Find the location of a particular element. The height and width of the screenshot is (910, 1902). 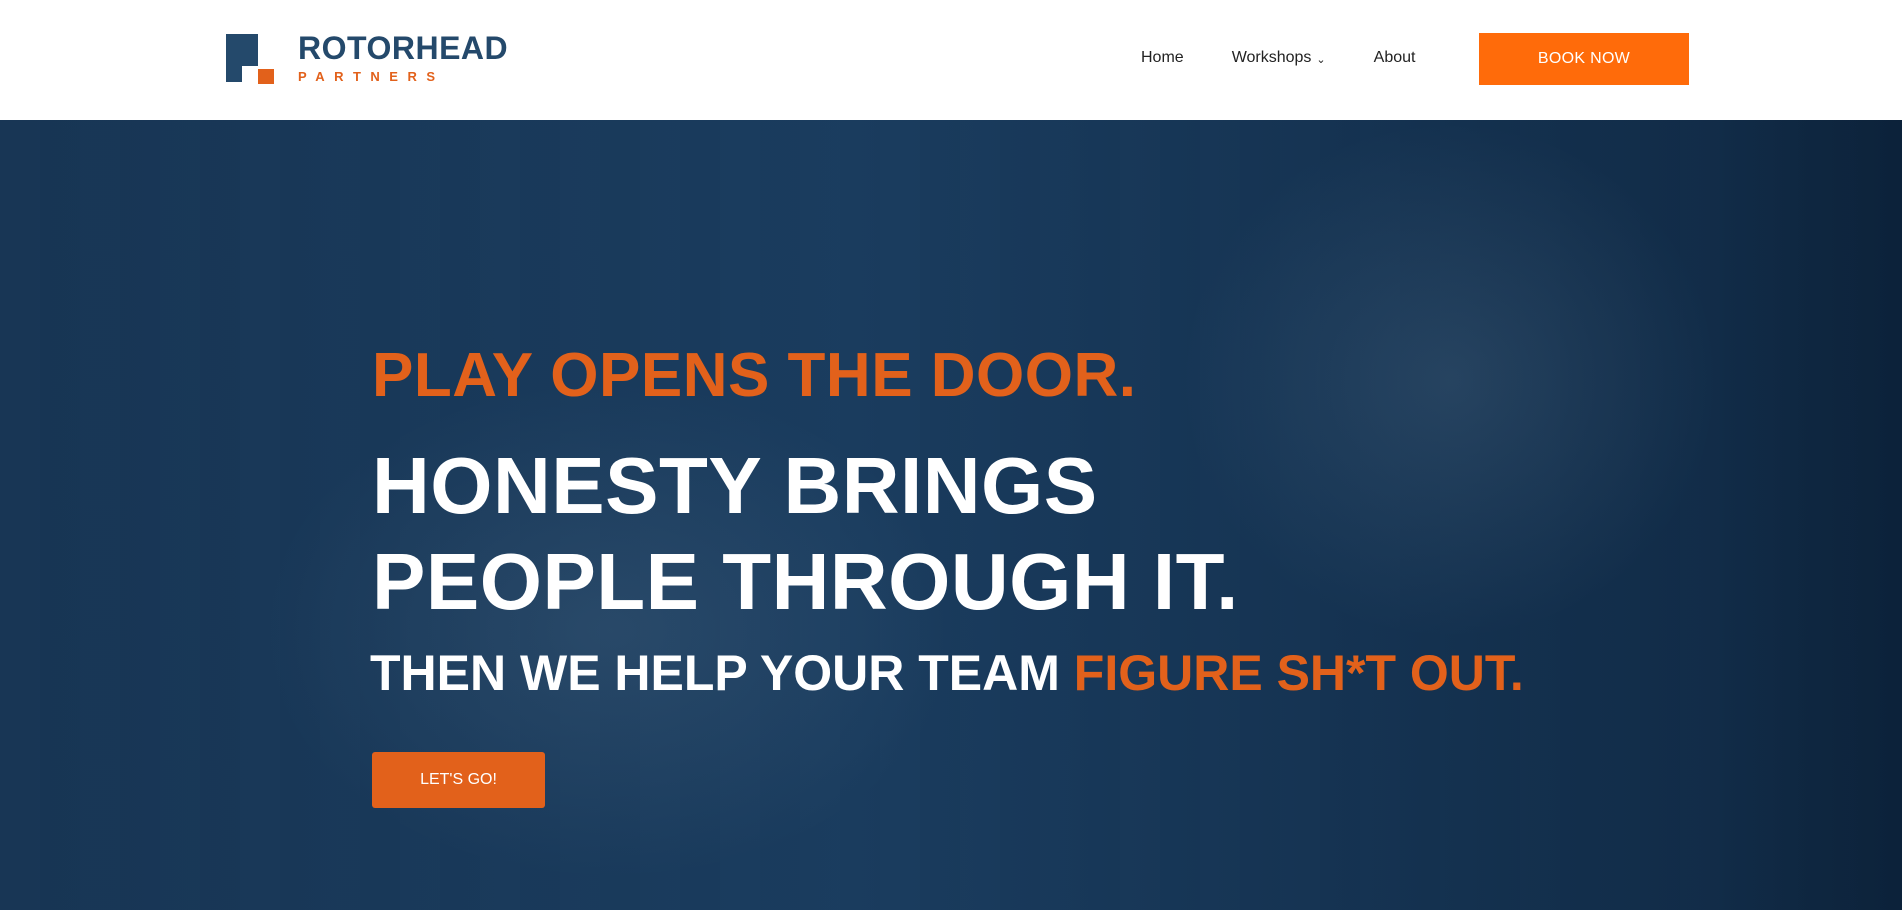

site-logo: ROTORHEAD PARTNERS is located at coordinates (376, 59).